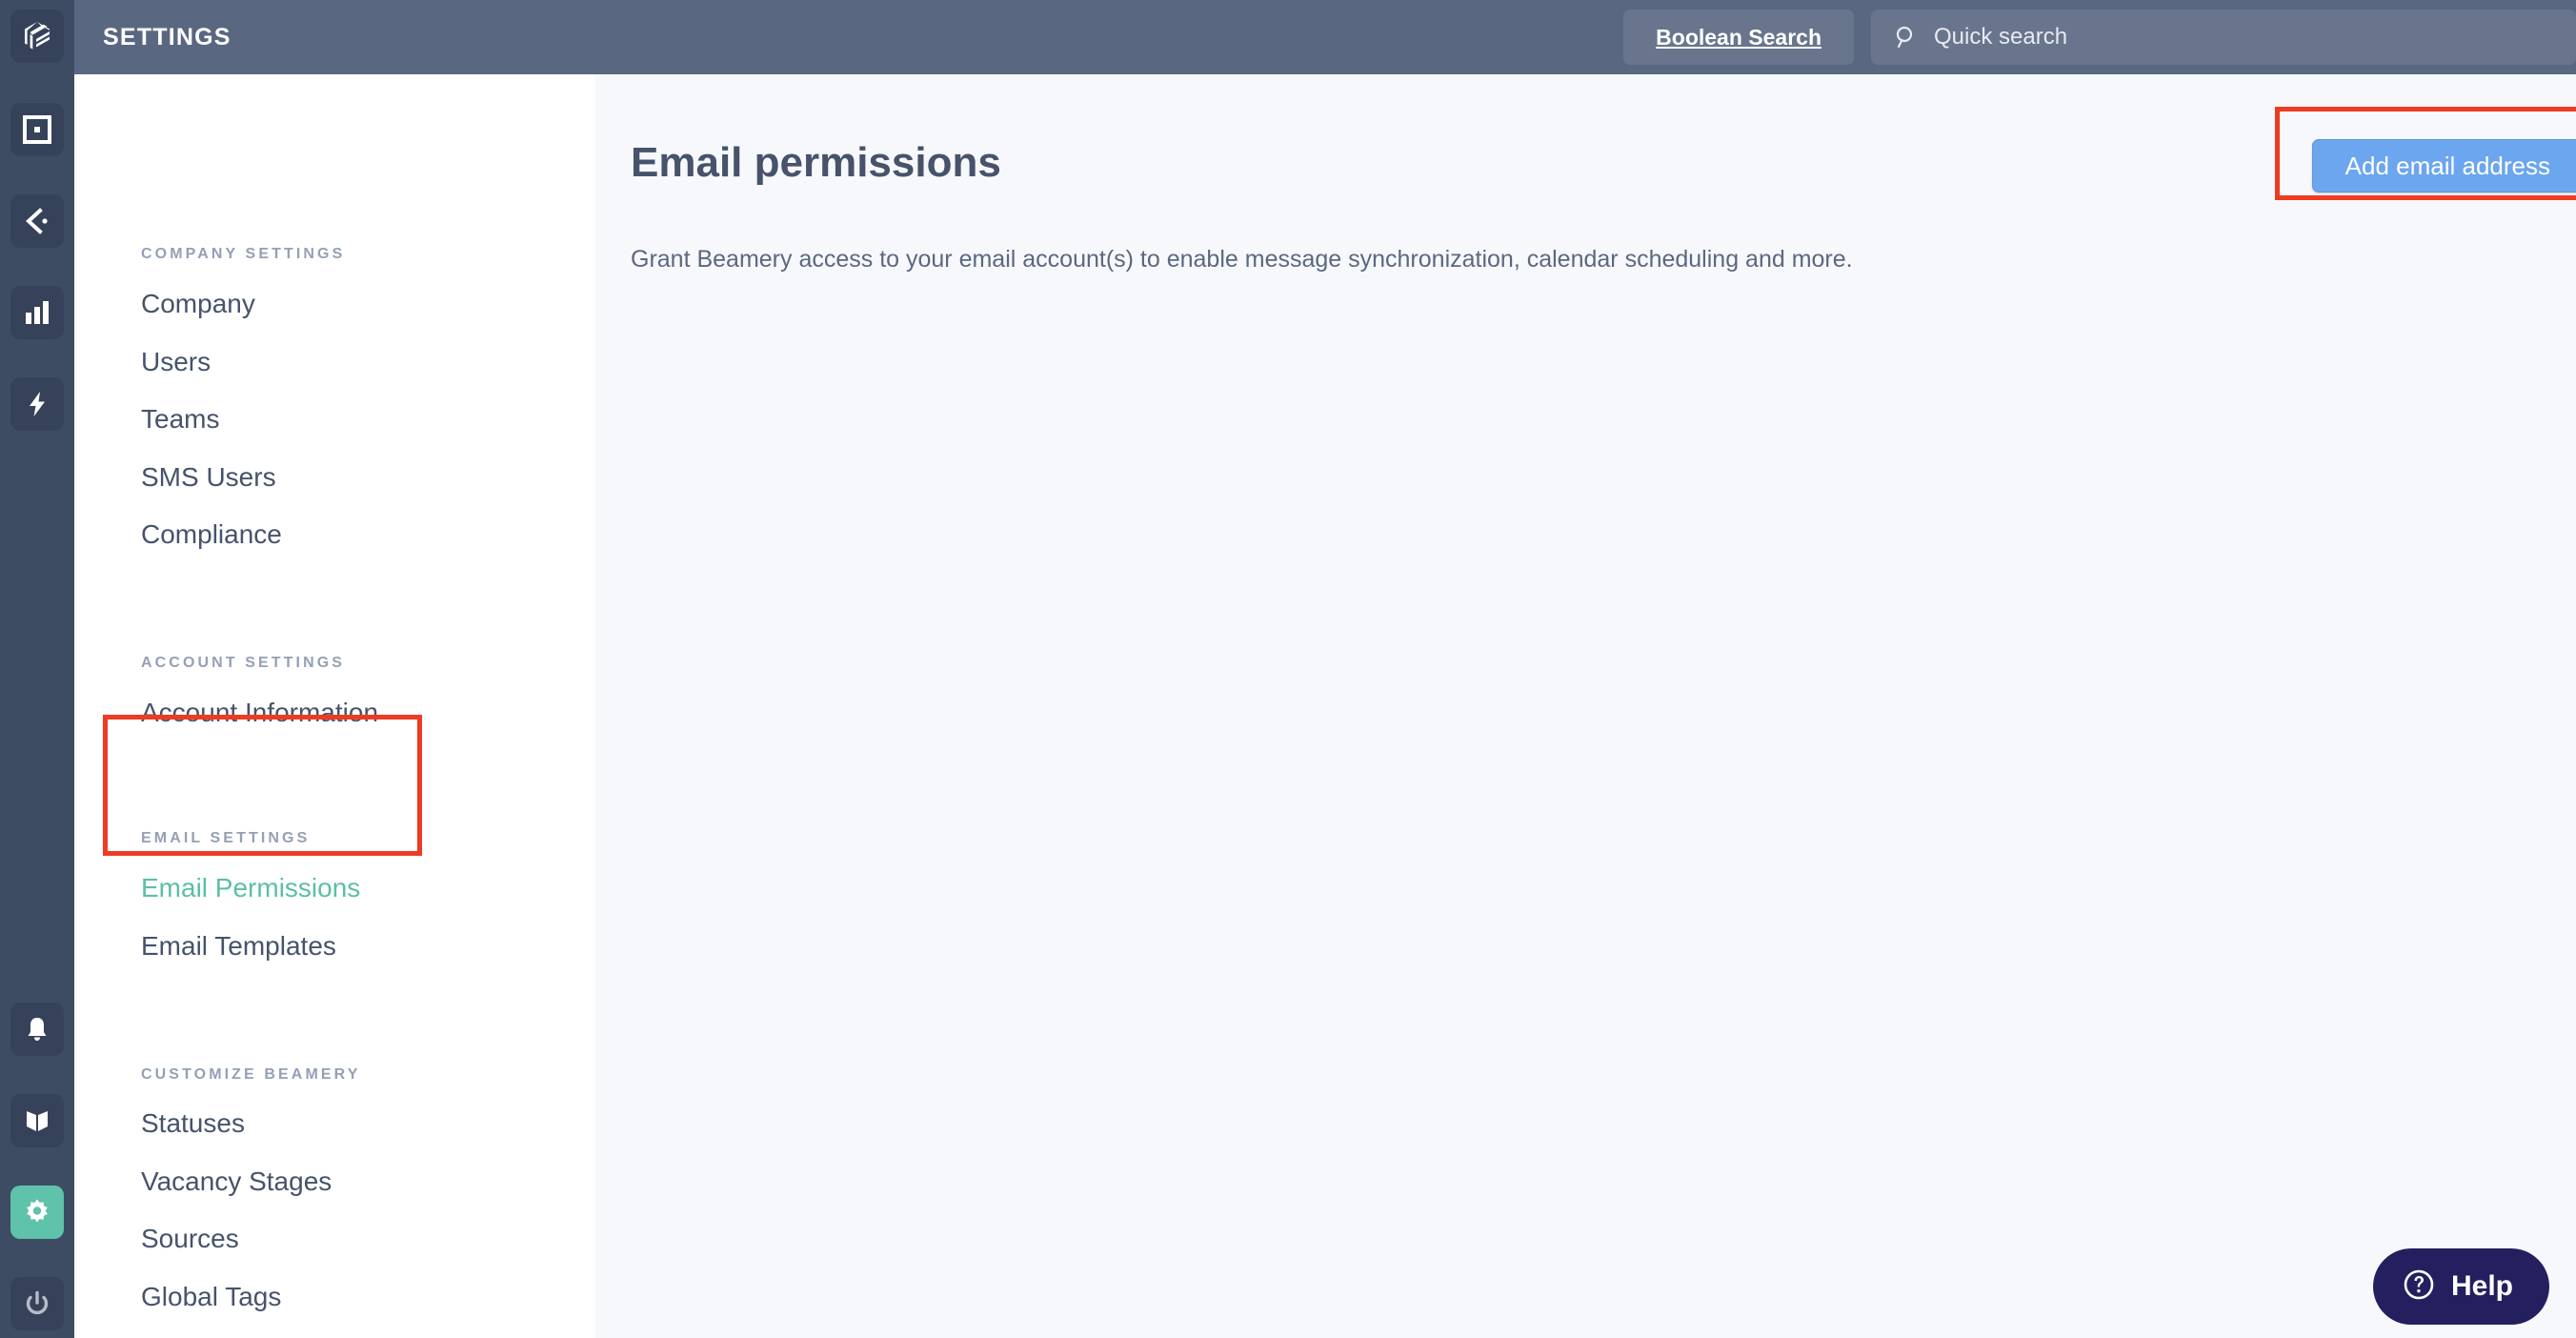  I want to click on quick-search-placeholder: Quick search, so click(2001, 37).